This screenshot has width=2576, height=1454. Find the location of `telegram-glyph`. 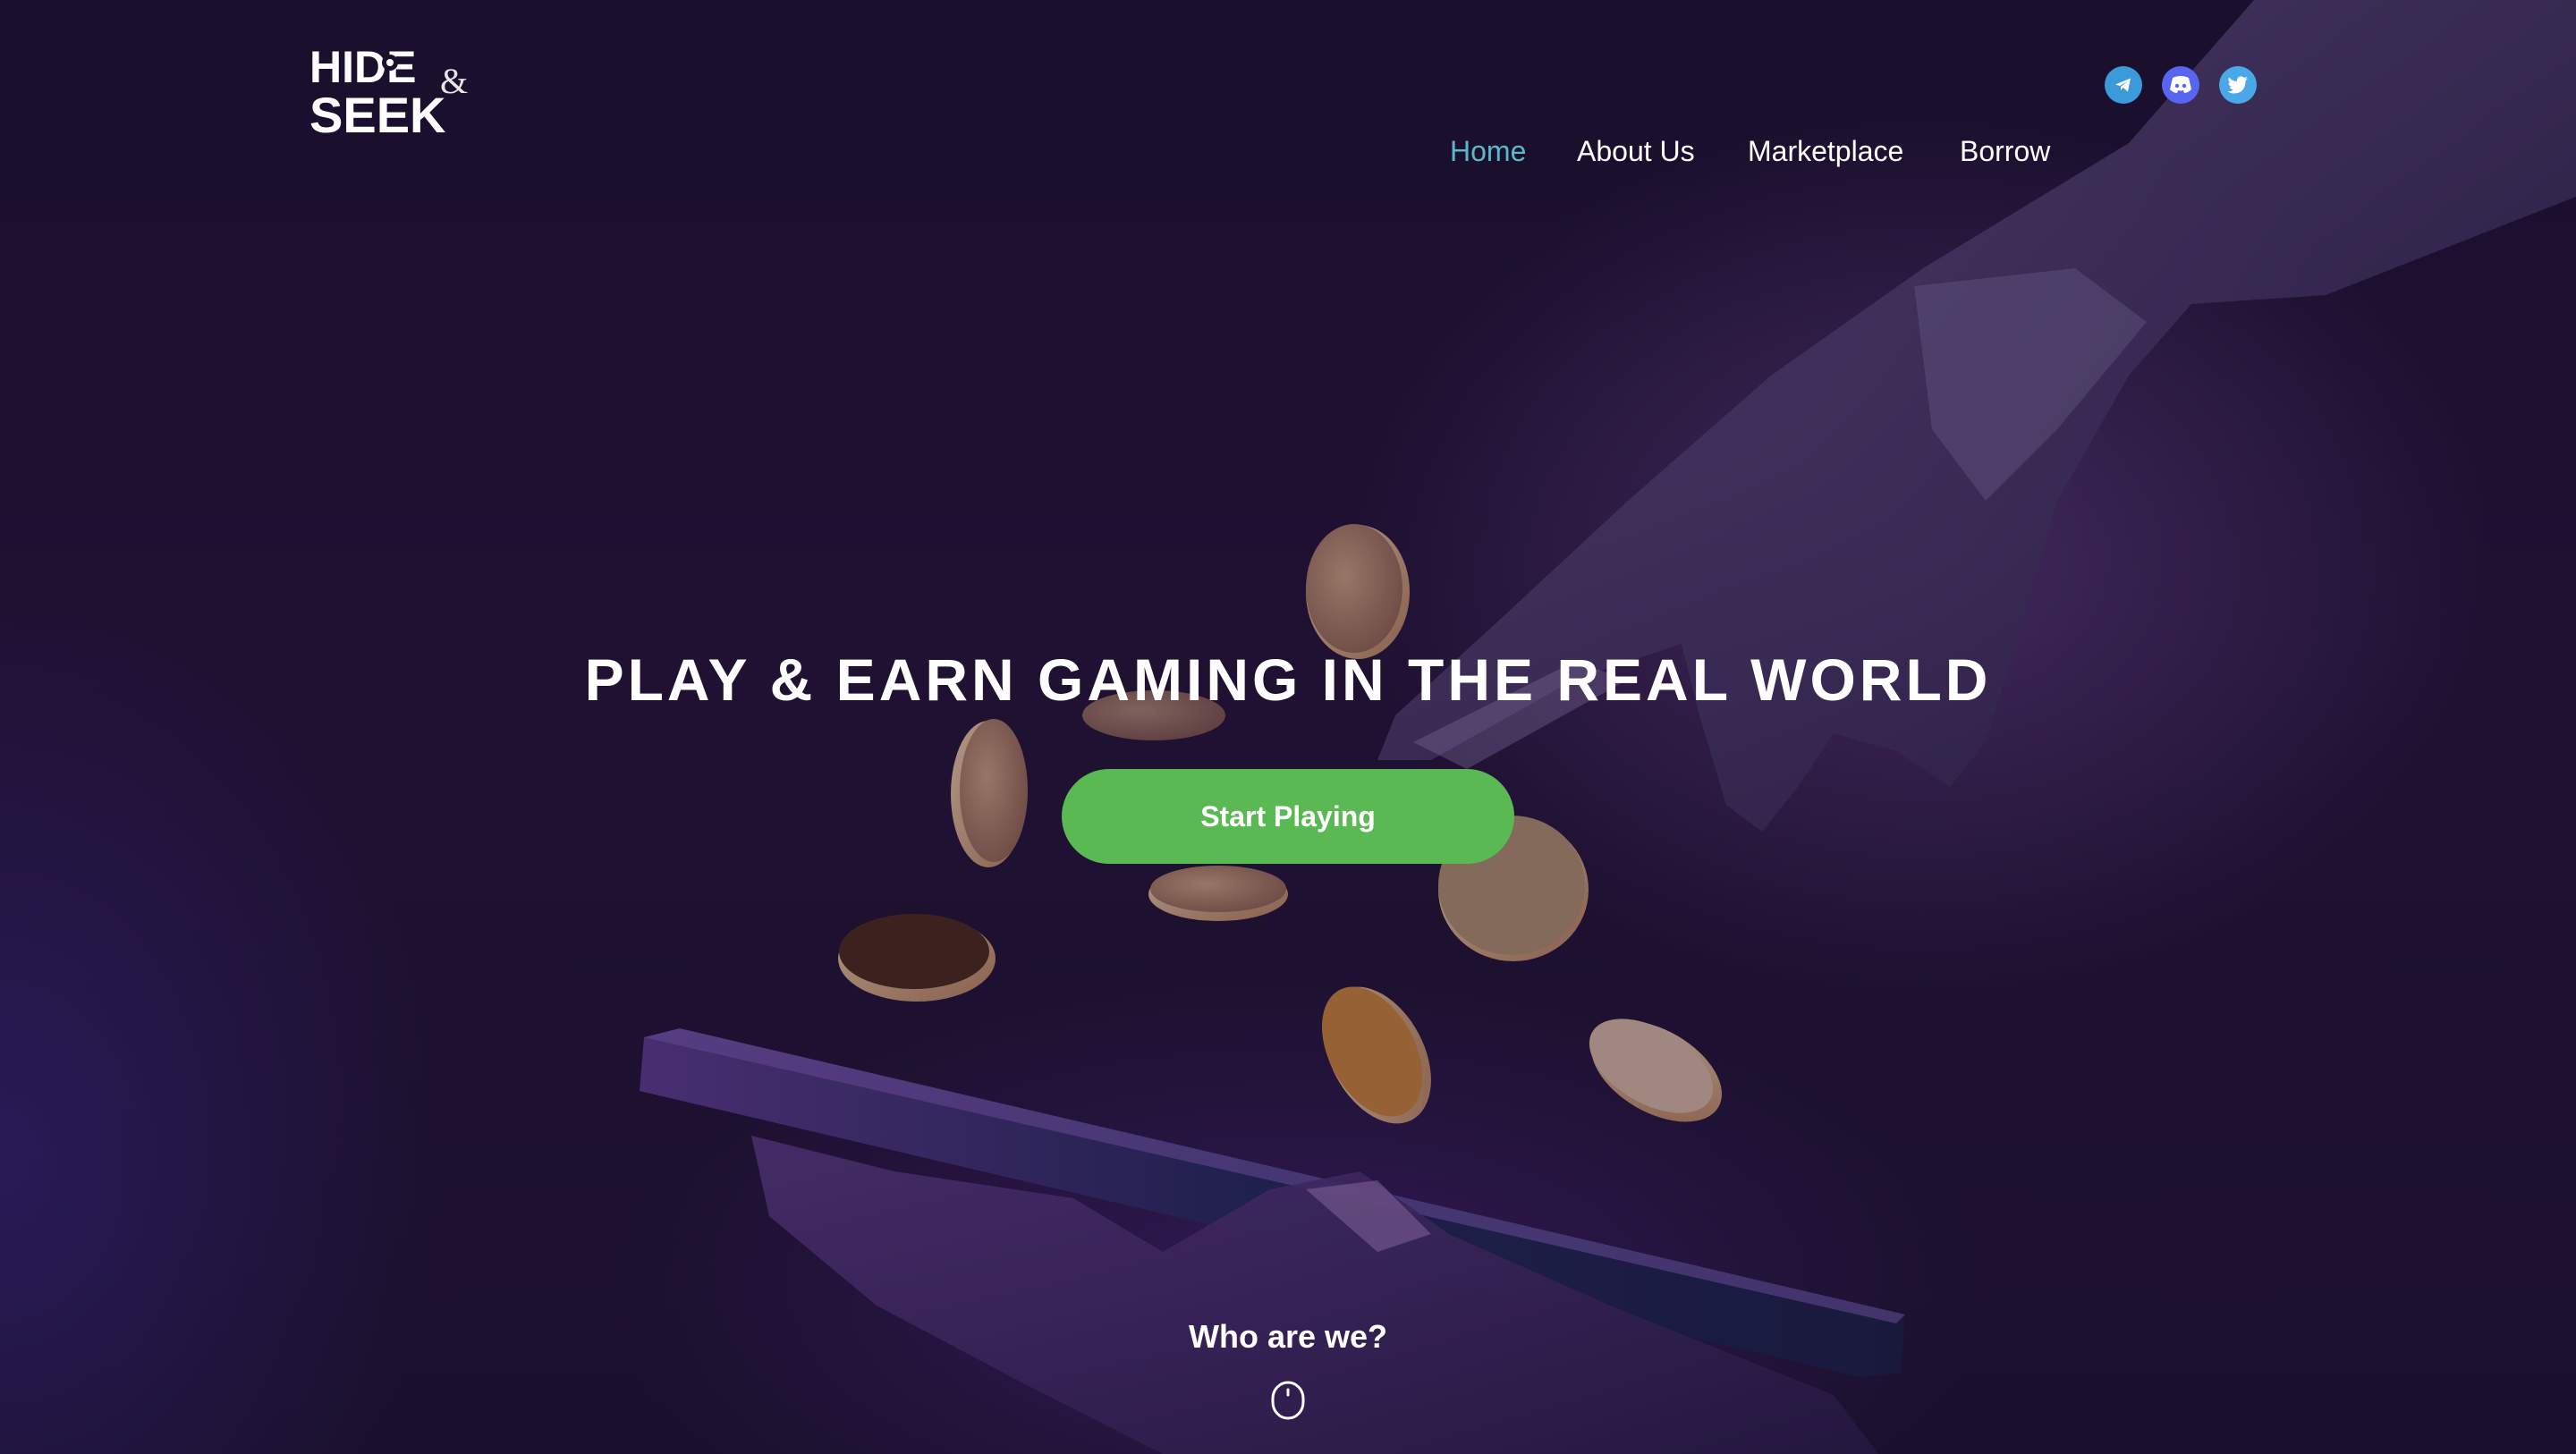

telegram-glyph is located at coordinates (2123, 85).